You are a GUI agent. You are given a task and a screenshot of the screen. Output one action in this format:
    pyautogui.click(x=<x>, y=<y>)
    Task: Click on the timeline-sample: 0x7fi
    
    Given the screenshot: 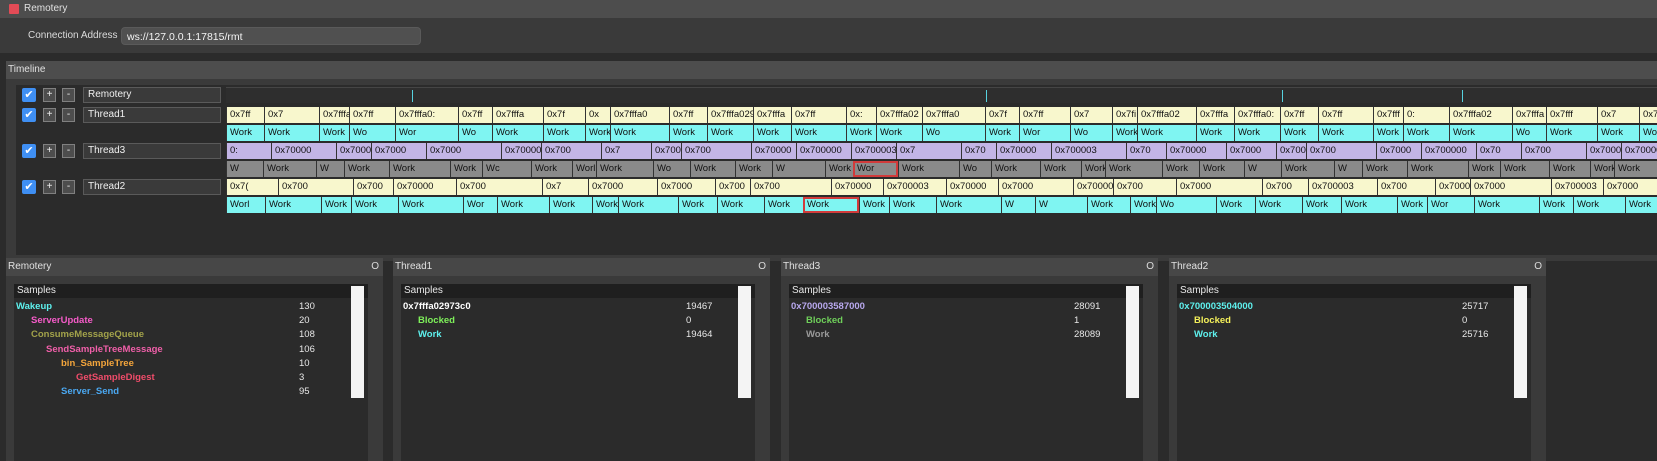 What is the action you would take?
    pyautogui.click(x=1124, y=115)
    